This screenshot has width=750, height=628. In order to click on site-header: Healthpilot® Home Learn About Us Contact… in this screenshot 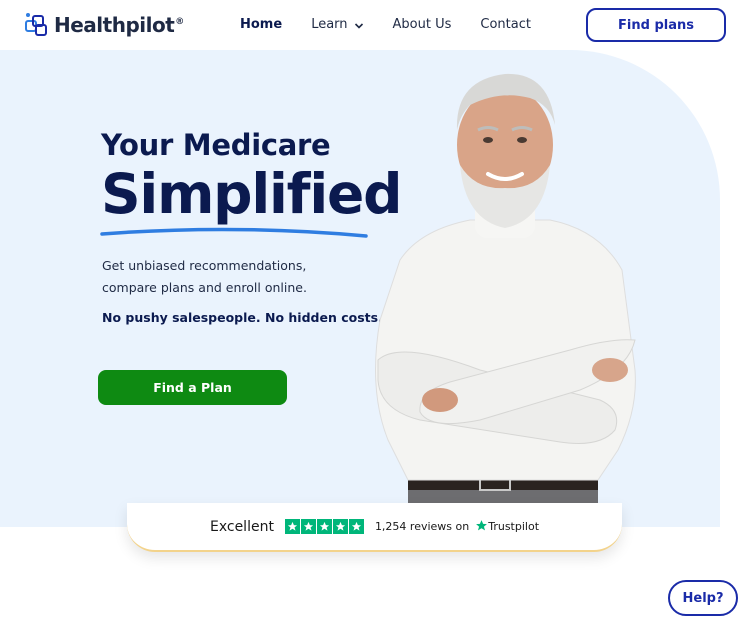, I will do `click(375, 25)`.